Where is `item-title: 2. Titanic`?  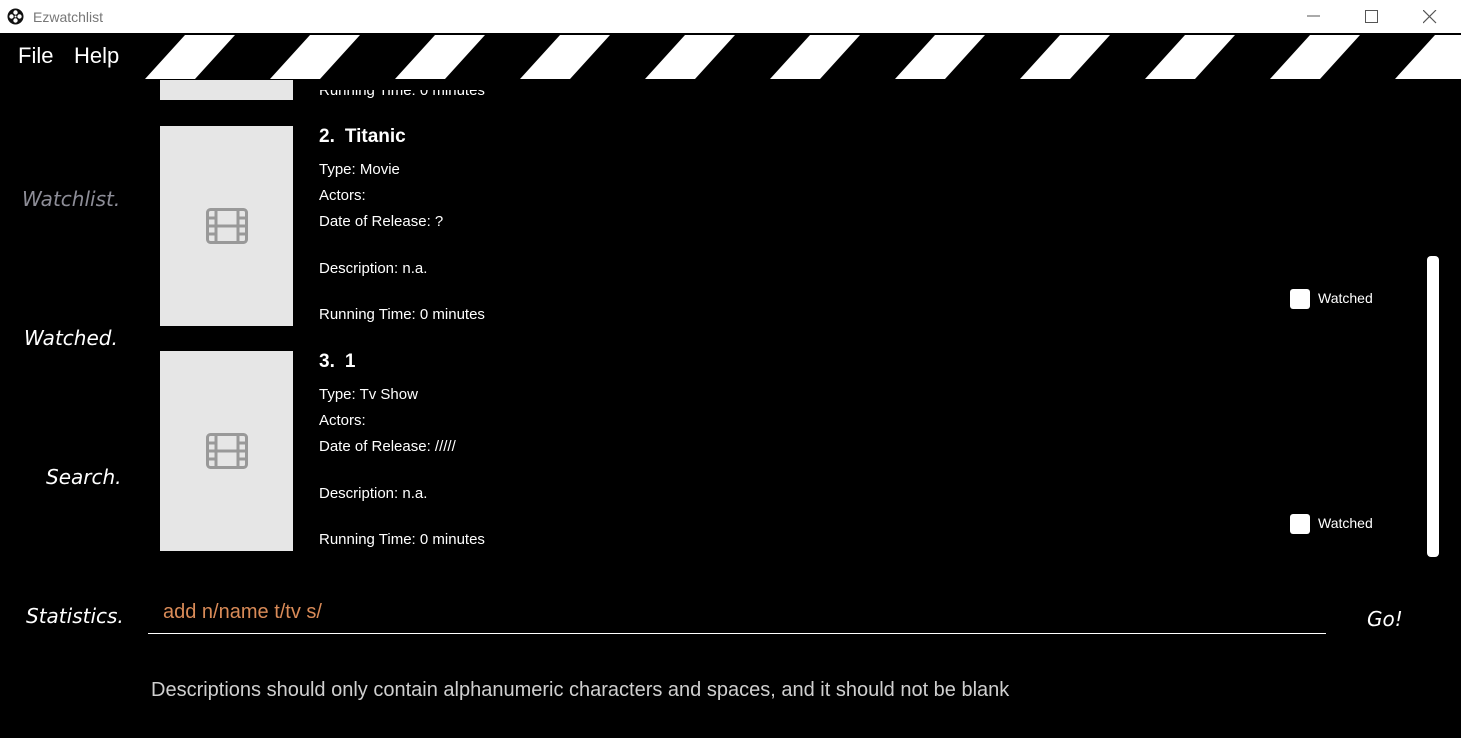
item-title: 2. Titanic is located at coordinates (362, 137).